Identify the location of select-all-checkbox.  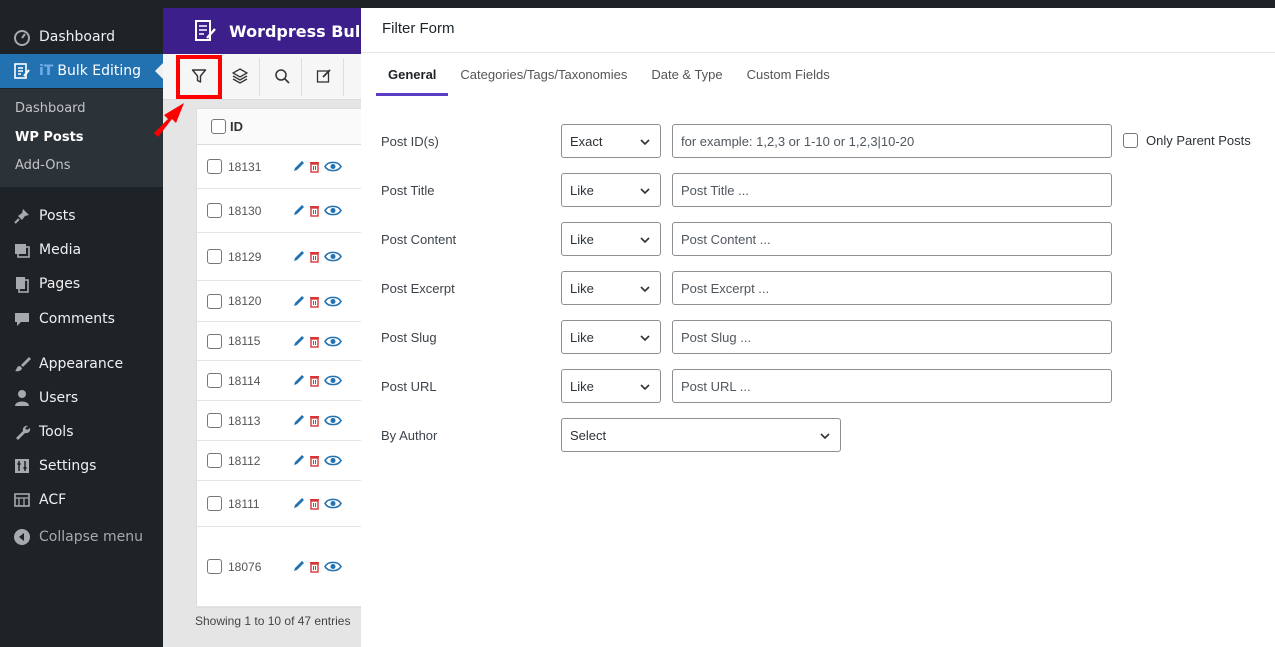
(218, 126).